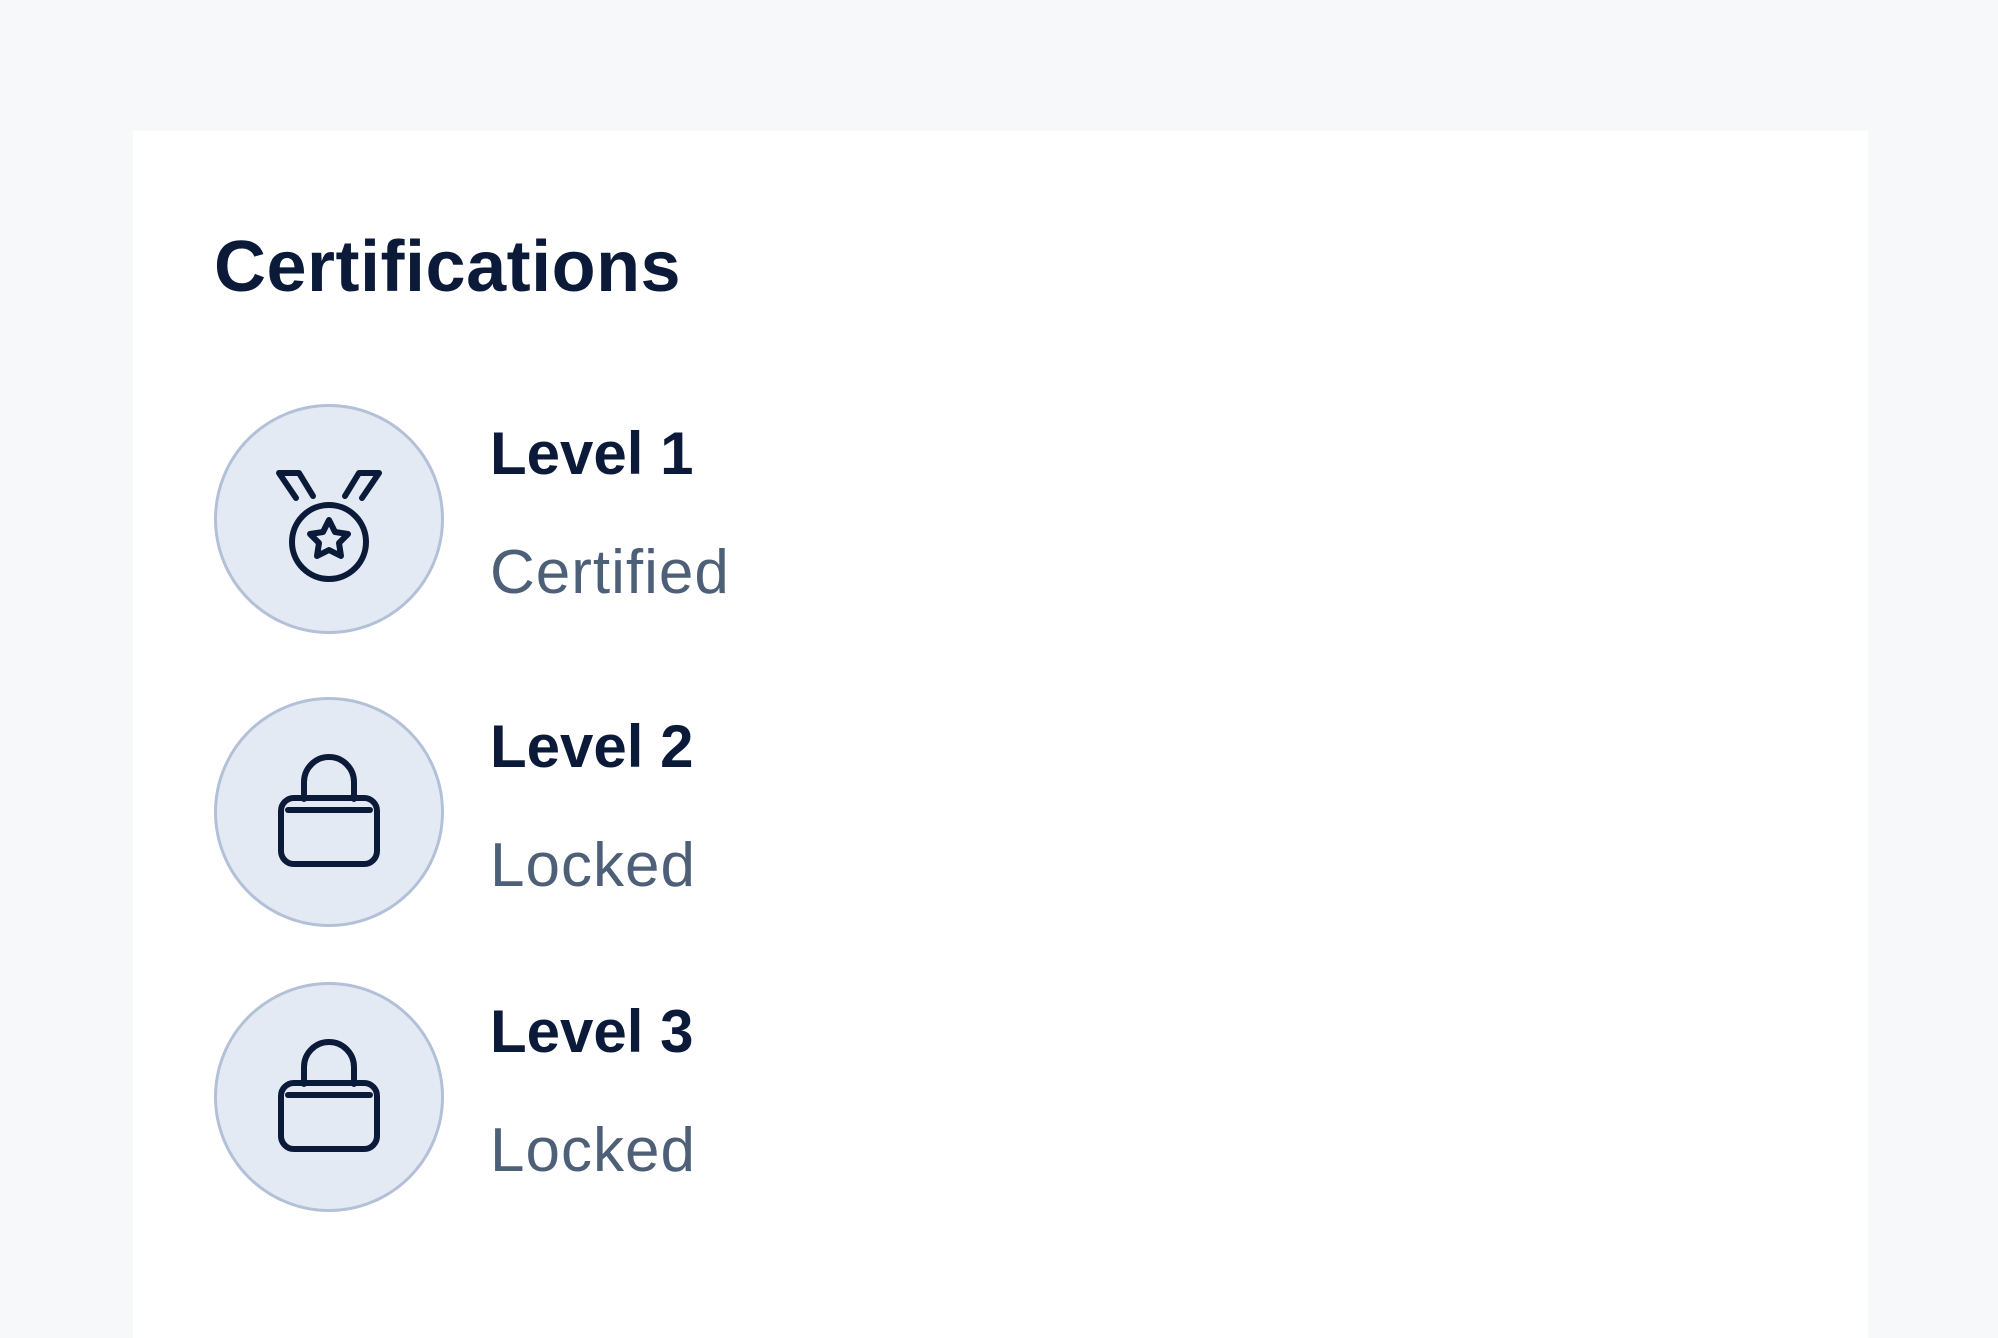 The width and height of the screenshot is (1998, 1338). Describe the element at coordinates (592, 453) in the screenshot. I see `certification-level-name: Level 1` at that location.